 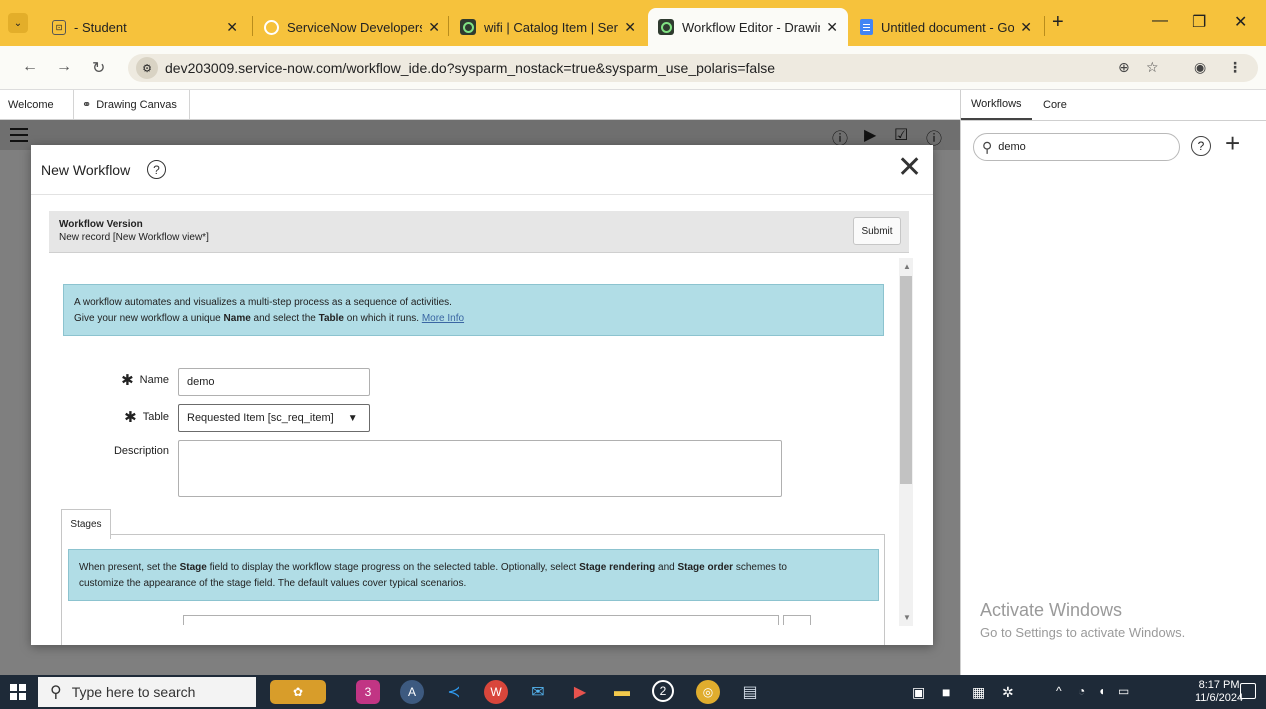 I want to click on scroll-down-icon: ▼, so click(x=907, y=617).